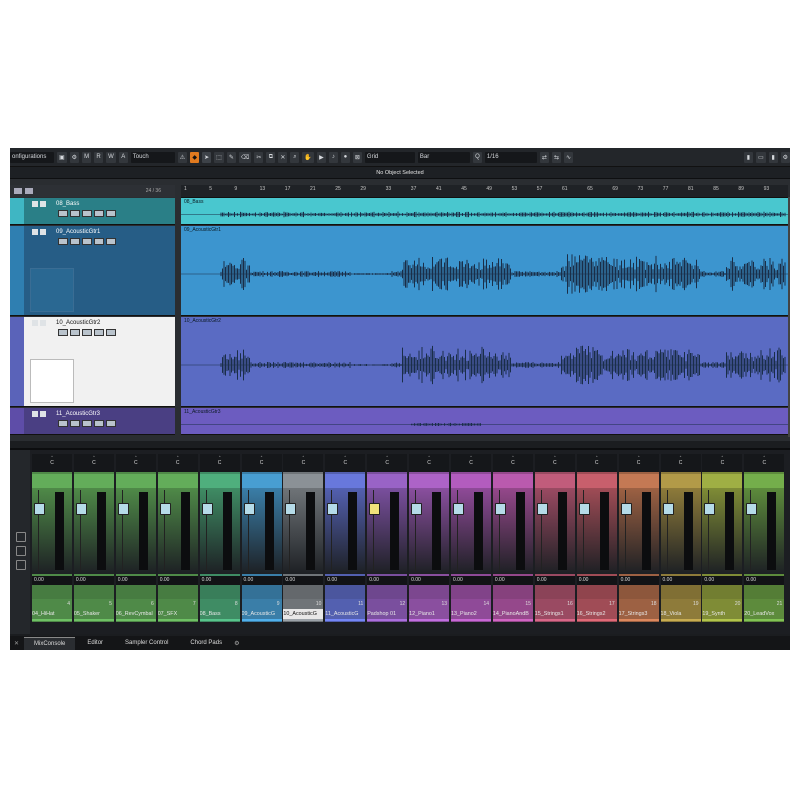 This screenshot has width=800, height=800. I want to click on active-tool-button: ◆, so click(195, 157).